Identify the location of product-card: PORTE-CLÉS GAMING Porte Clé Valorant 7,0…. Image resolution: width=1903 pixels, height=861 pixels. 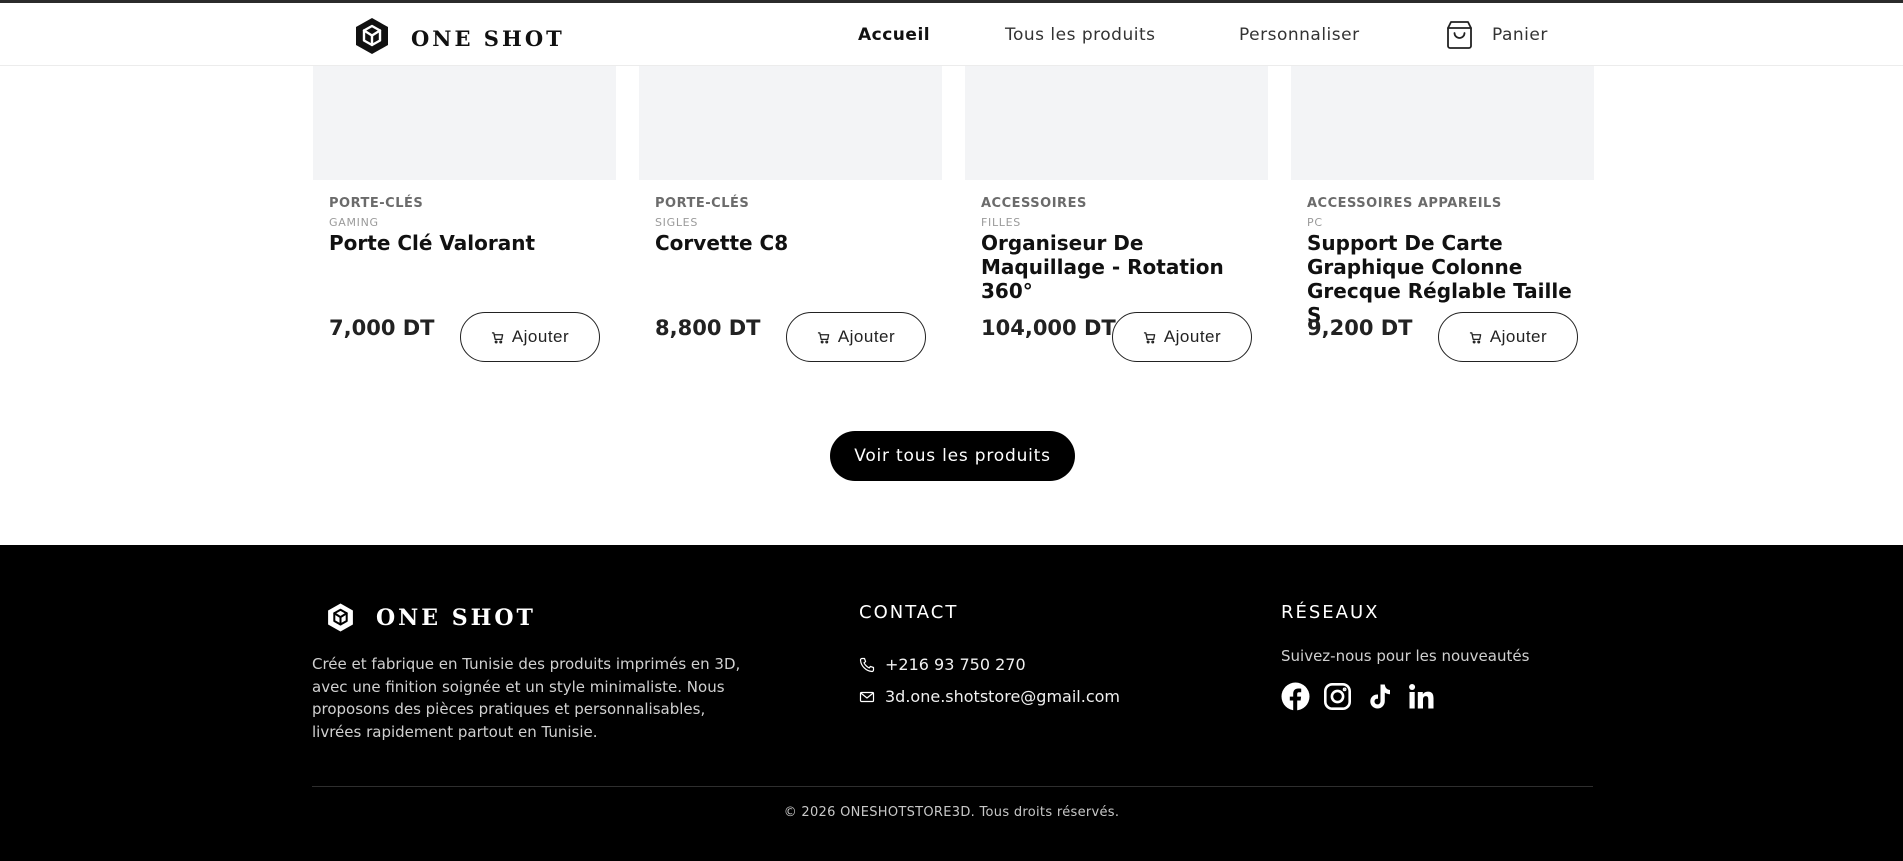
(464, 226).